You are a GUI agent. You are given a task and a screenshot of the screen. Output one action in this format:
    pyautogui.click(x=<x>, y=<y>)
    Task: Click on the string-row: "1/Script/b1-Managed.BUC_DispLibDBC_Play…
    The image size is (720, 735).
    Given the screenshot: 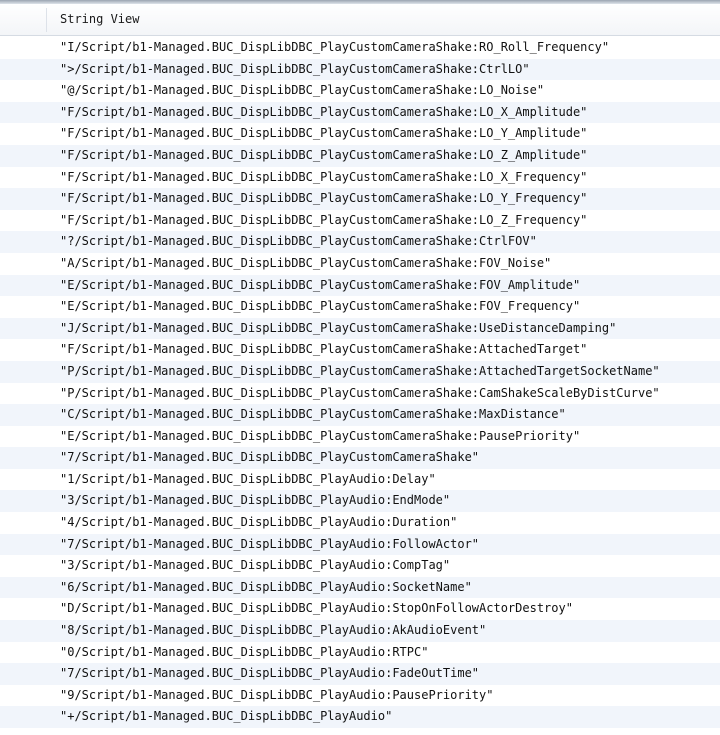 What is the action you would take?
    pyautogui.click(x=360, y=479)
    